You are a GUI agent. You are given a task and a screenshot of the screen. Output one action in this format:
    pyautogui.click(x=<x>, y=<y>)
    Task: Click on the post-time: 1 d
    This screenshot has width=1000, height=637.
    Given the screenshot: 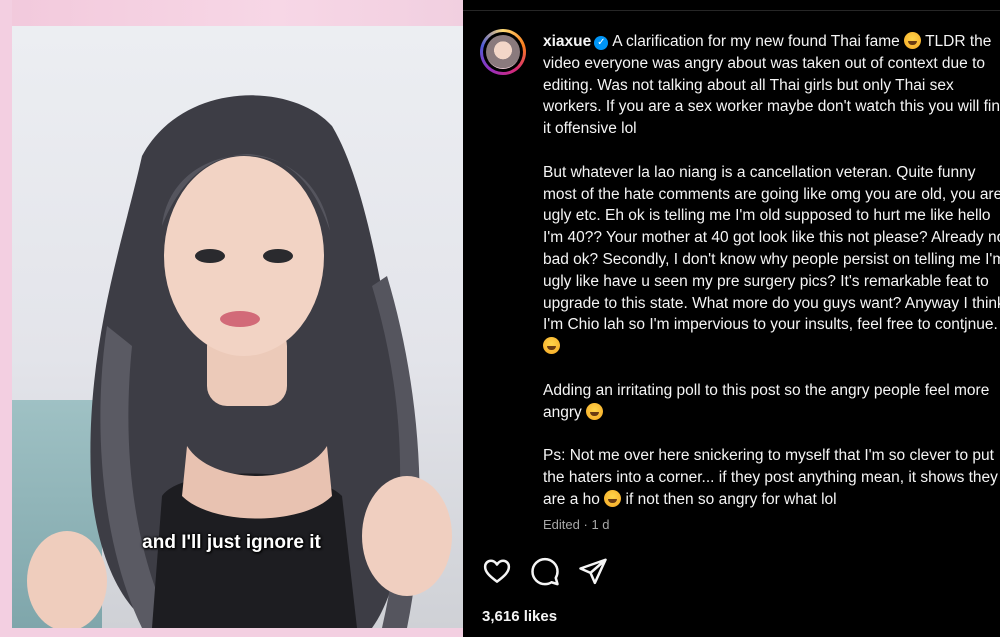 What is the action you would take?
    pyautogui.click(x=600, y=524)
    